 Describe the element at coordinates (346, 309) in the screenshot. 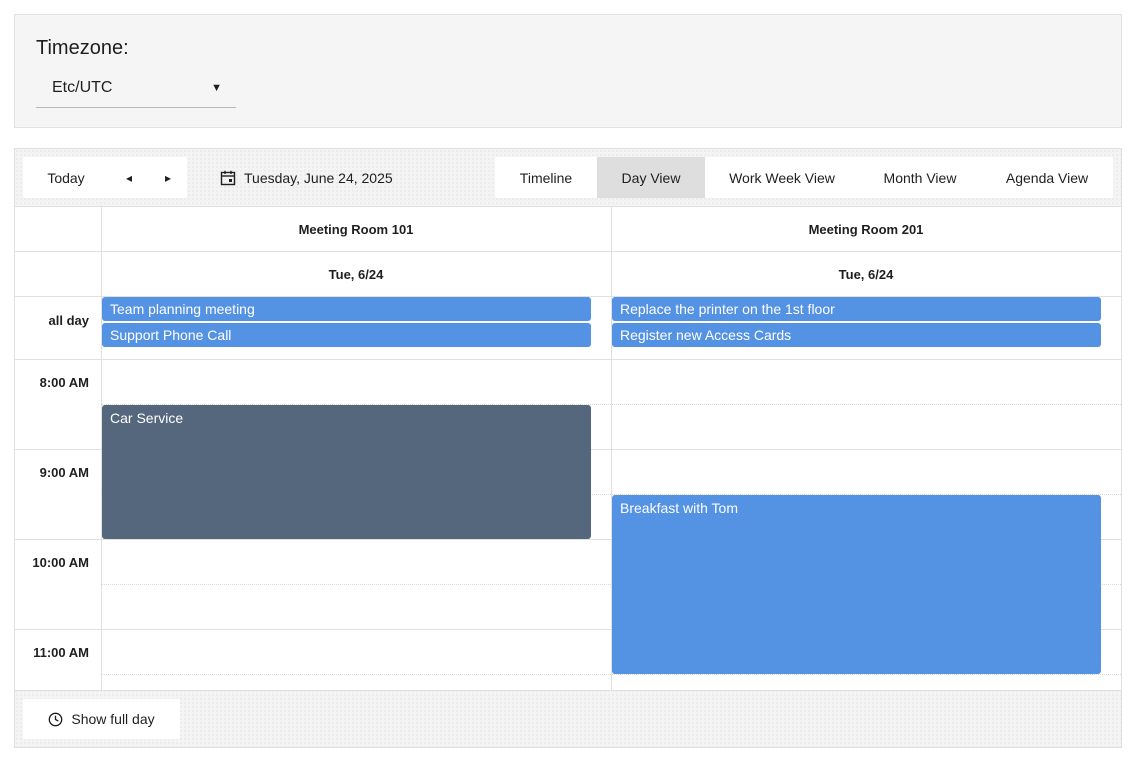

I see `event-team-planning-meeting: Team planning meeting` at that location.